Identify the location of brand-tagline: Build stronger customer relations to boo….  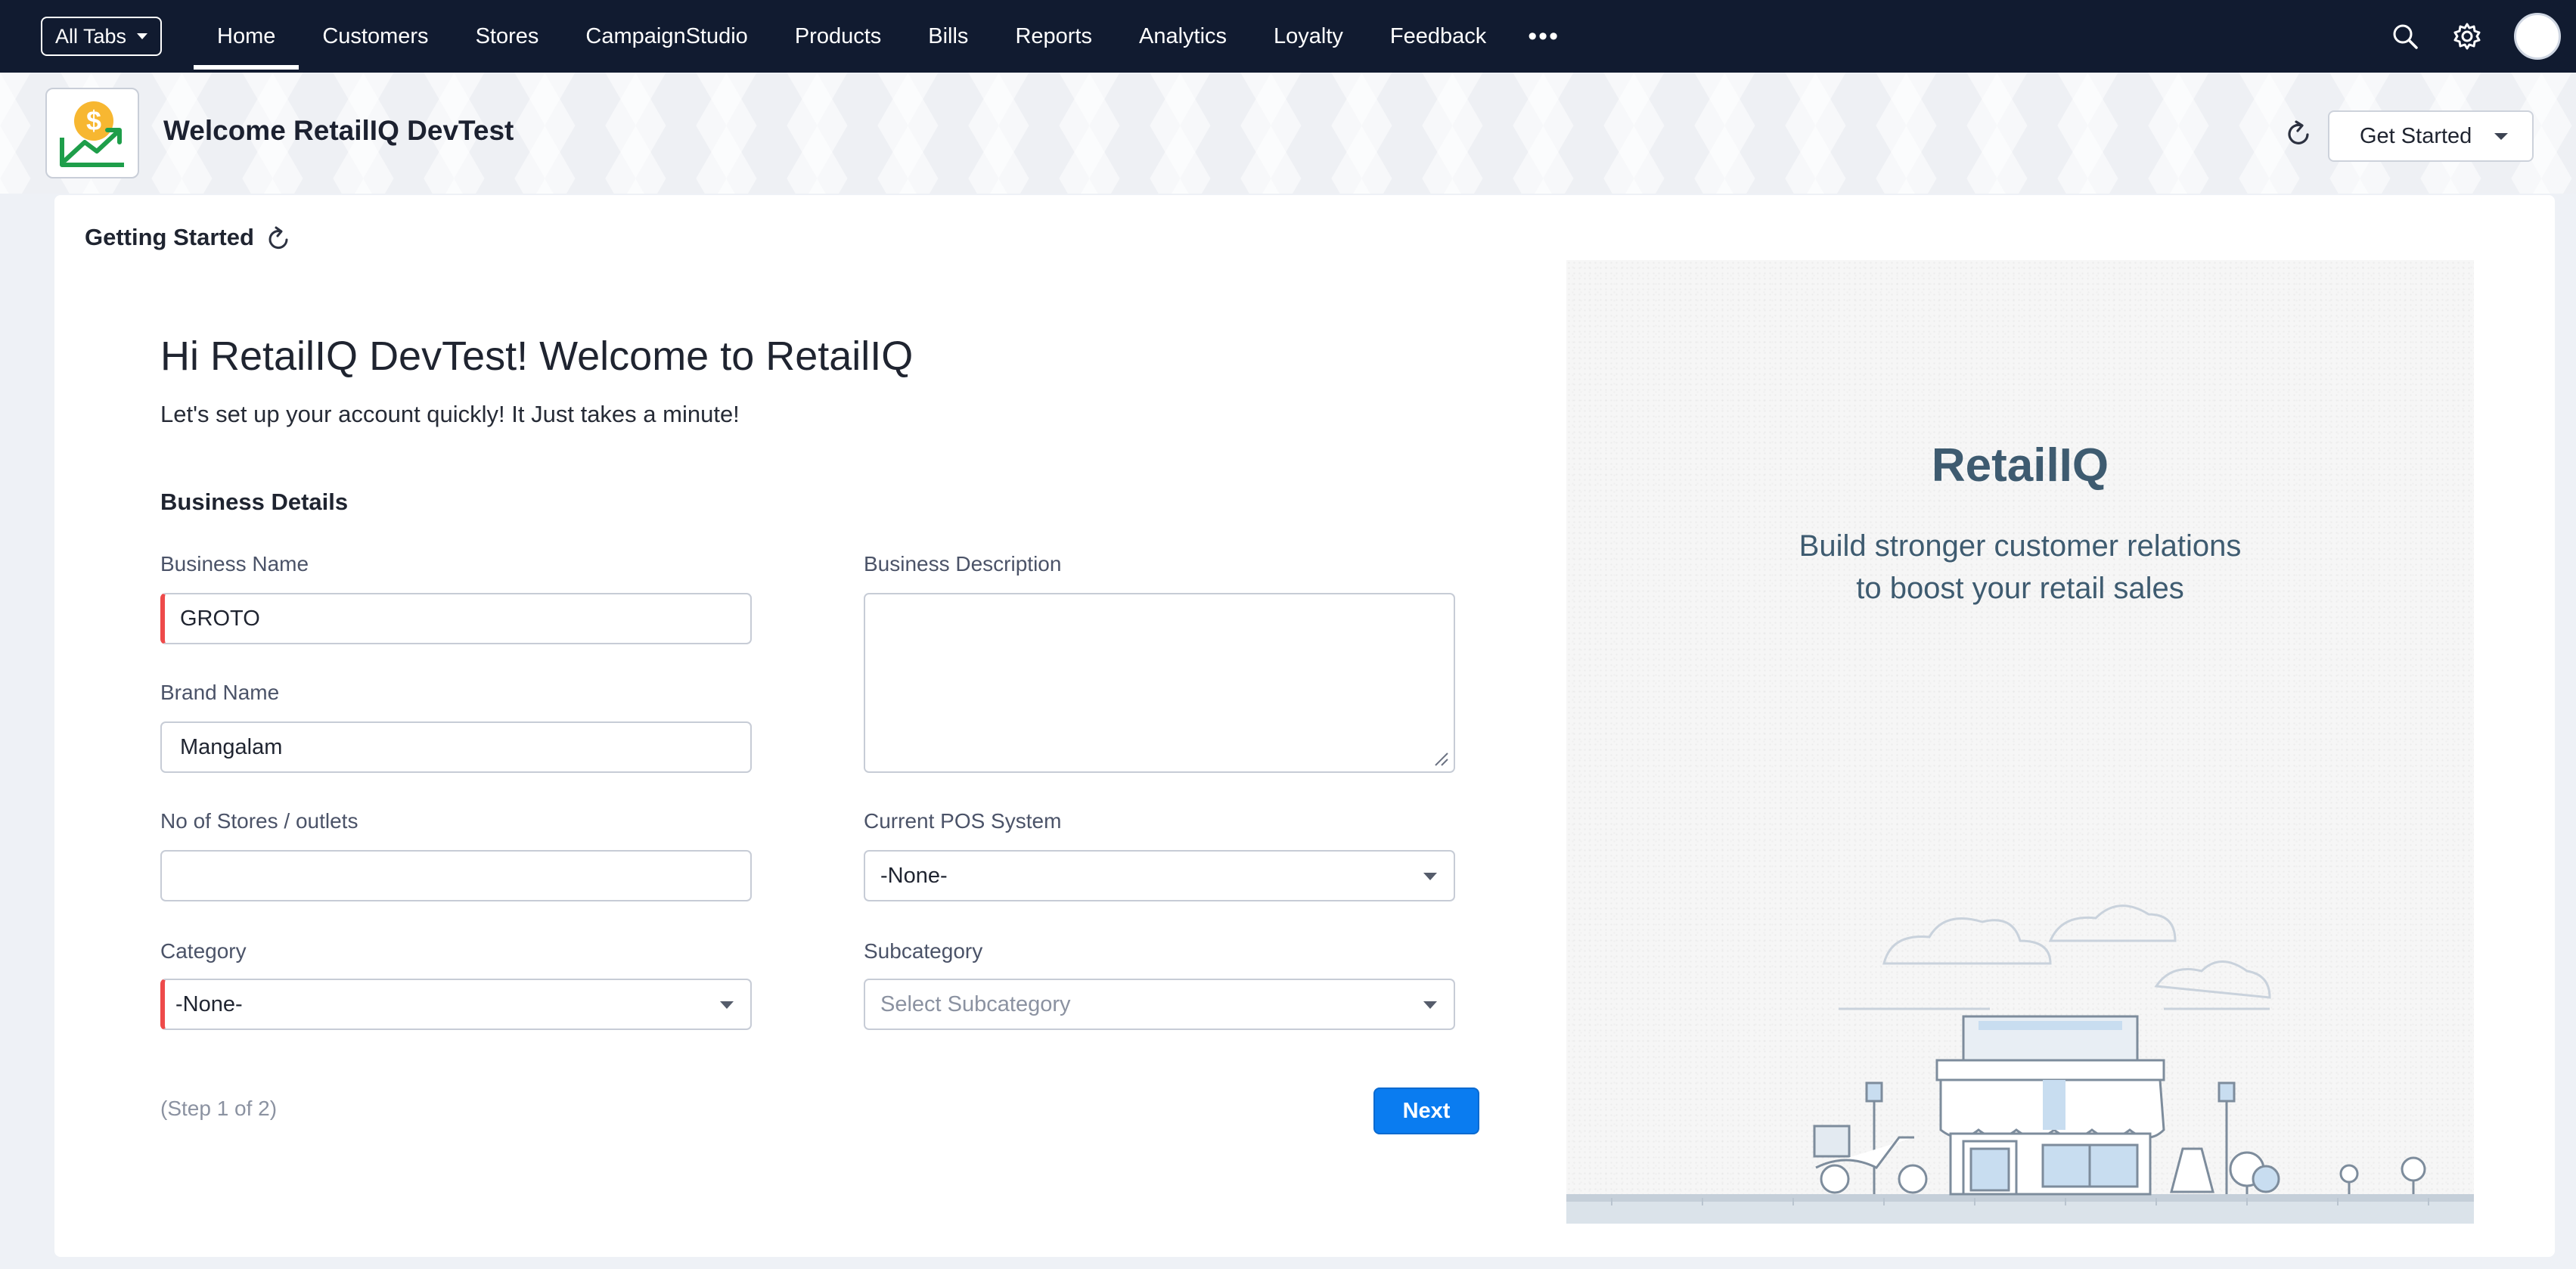
(2020, 567).